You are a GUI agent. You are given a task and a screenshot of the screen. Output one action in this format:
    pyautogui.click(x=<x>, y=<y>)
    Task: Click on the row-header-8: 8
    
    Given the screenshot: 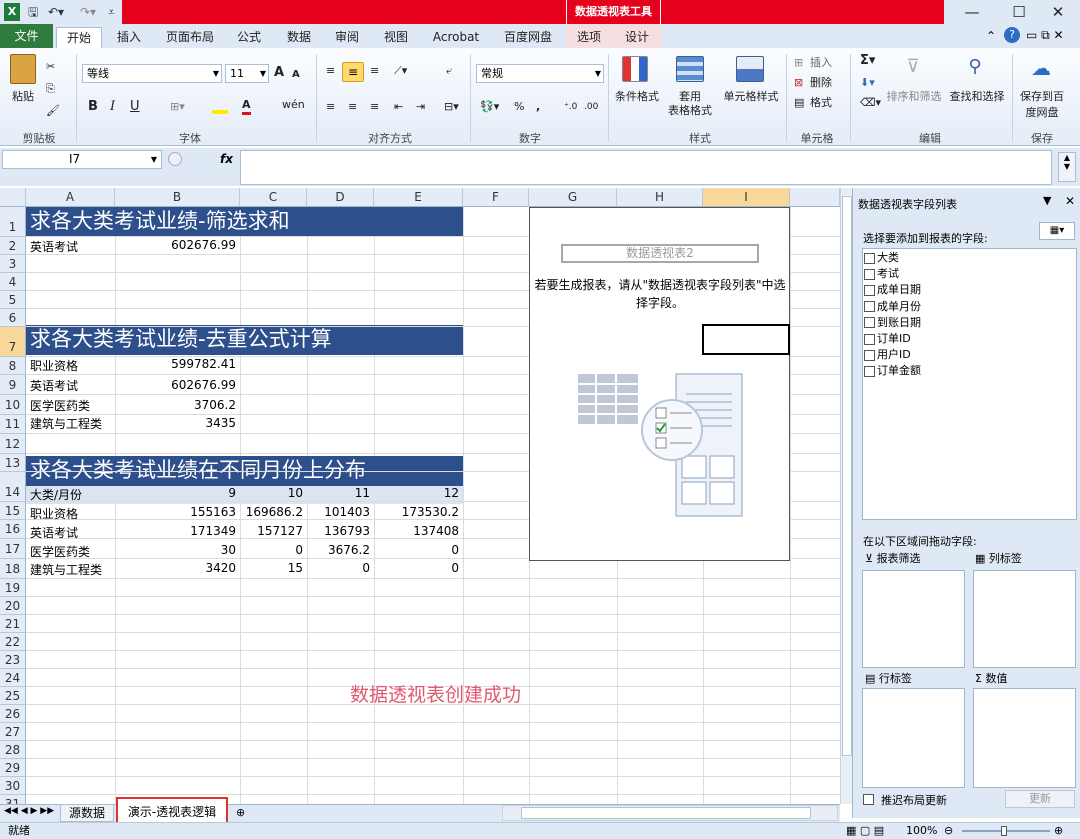 What is the action you would take?
    pyautogui.click(x=13, y=366)
    